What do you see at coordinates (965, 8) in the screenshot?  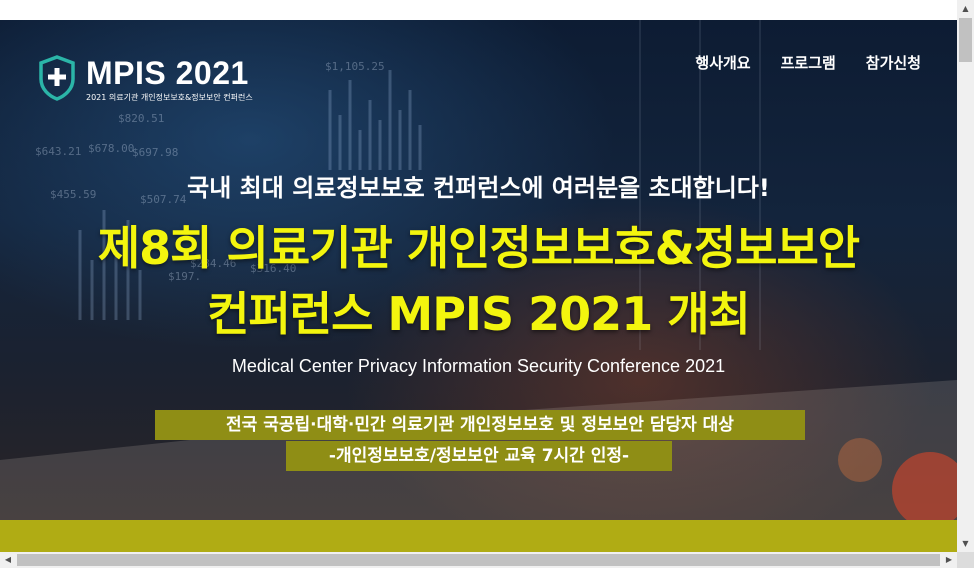 I see `triangle-up-icon: ▲` at bounding box center [965, 8].